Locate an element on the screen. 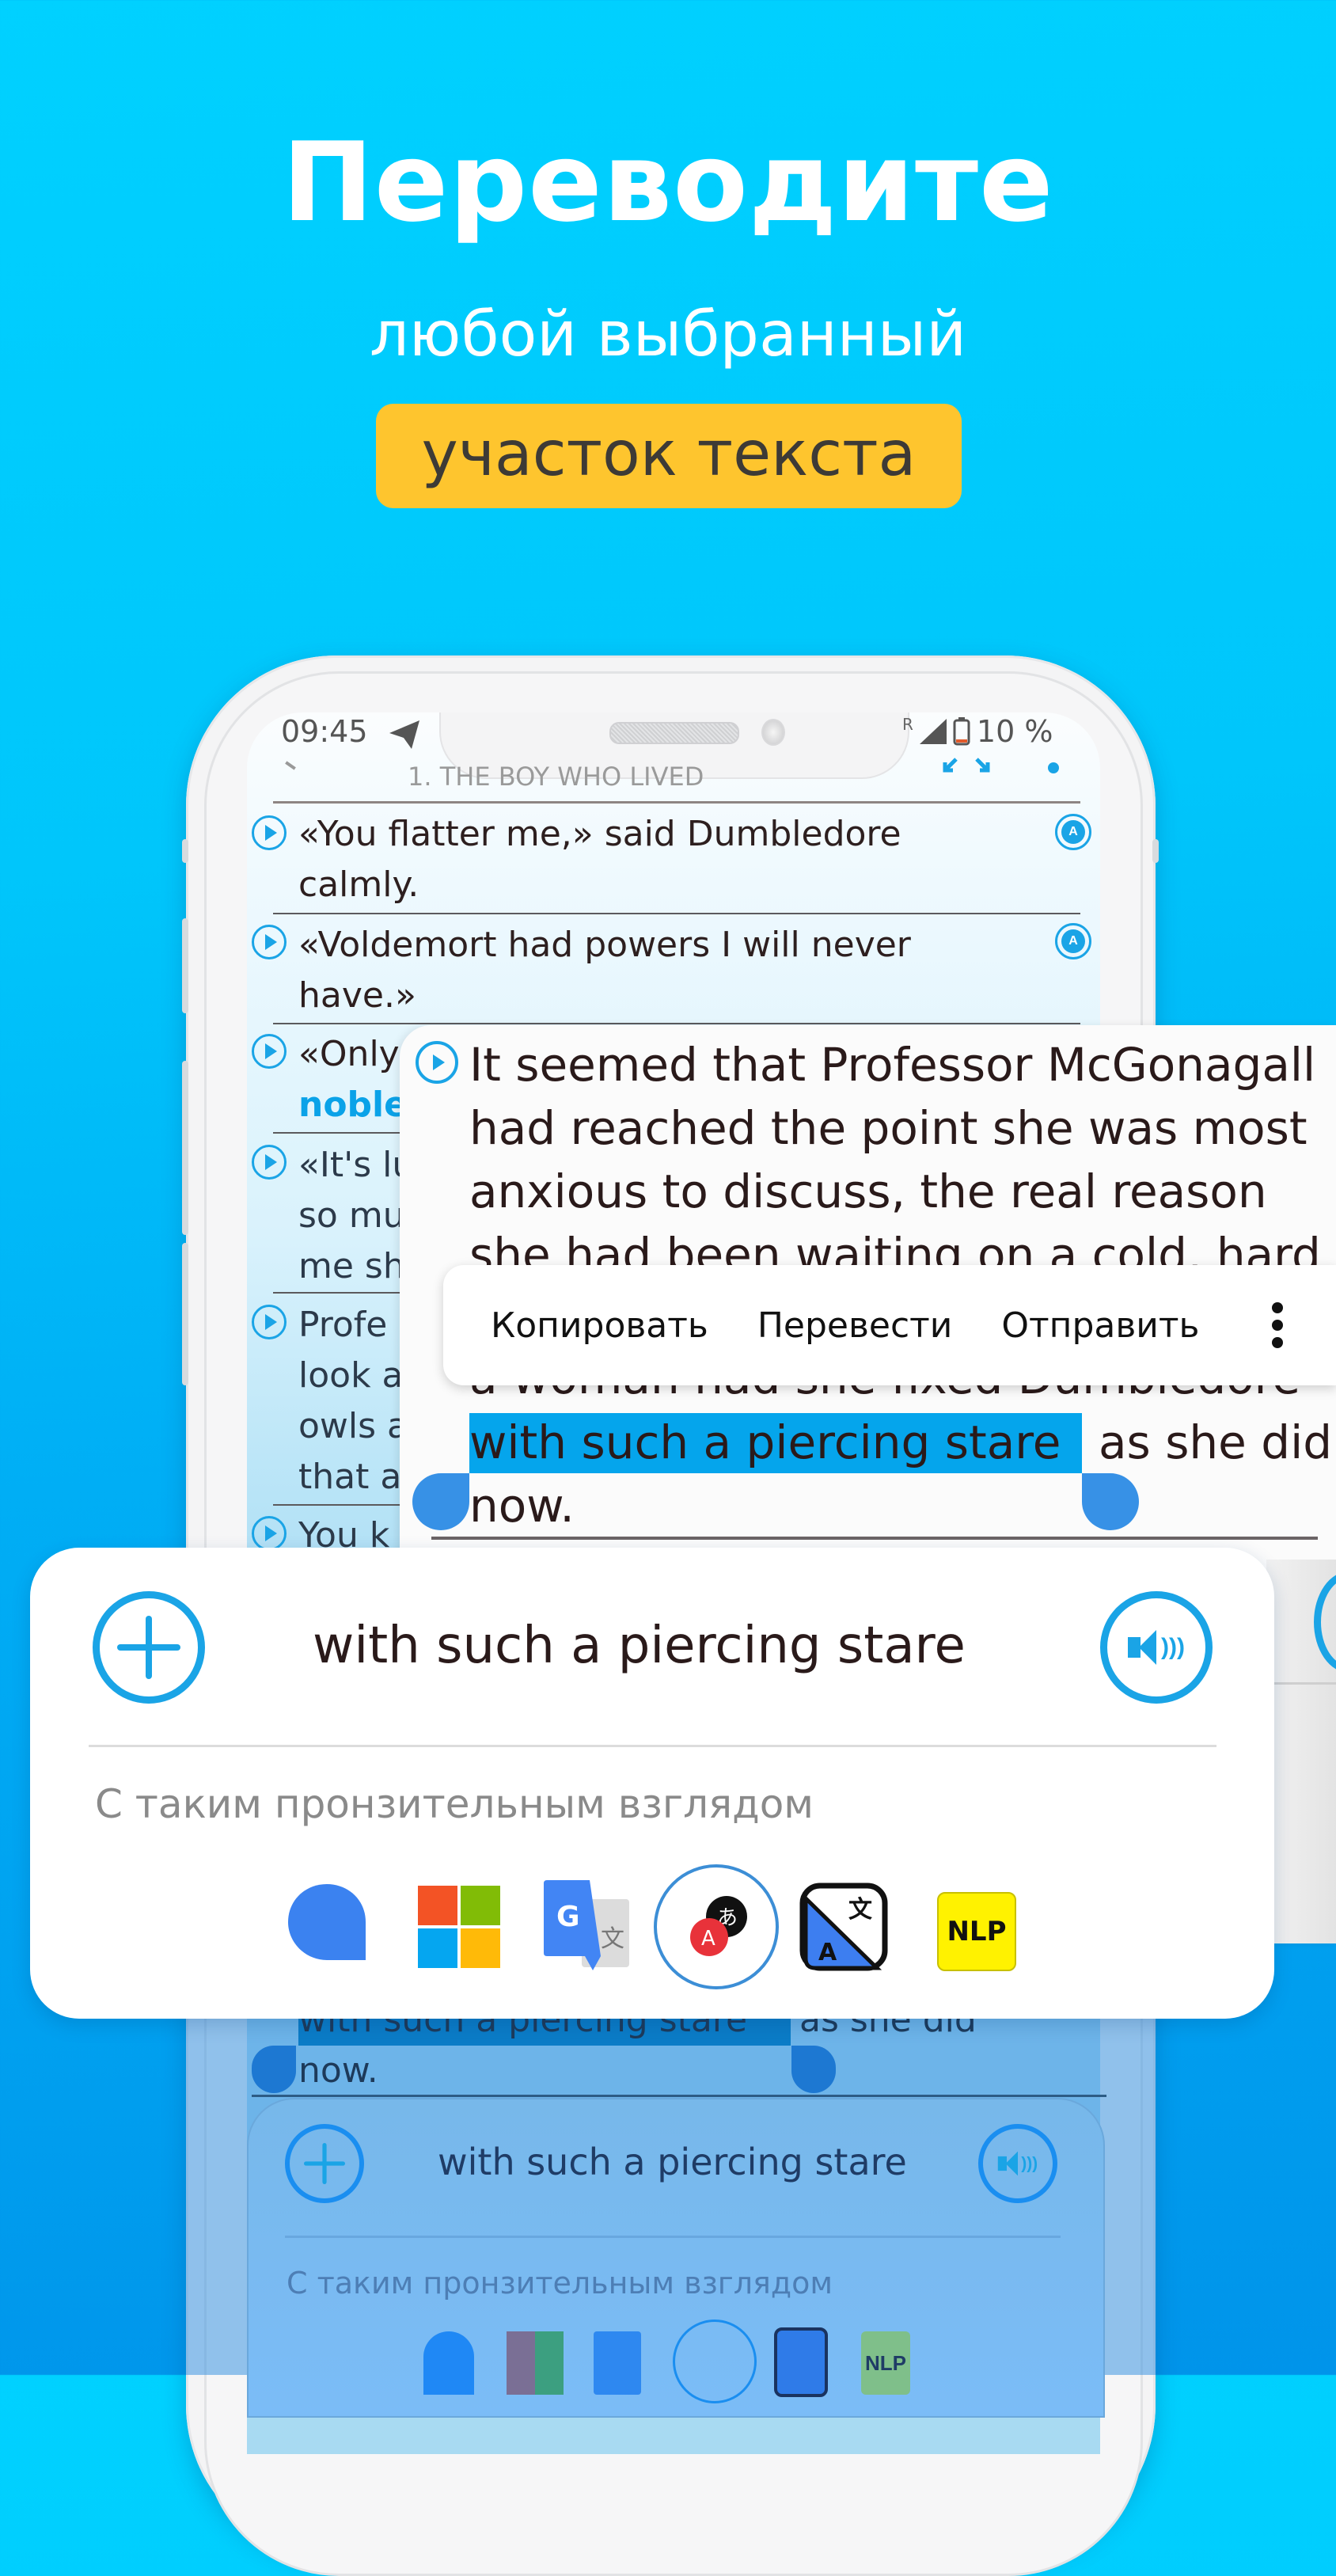 The width and height of the screenshot is (1336, 2576). phone-camera is located at coordinates (773, 732).